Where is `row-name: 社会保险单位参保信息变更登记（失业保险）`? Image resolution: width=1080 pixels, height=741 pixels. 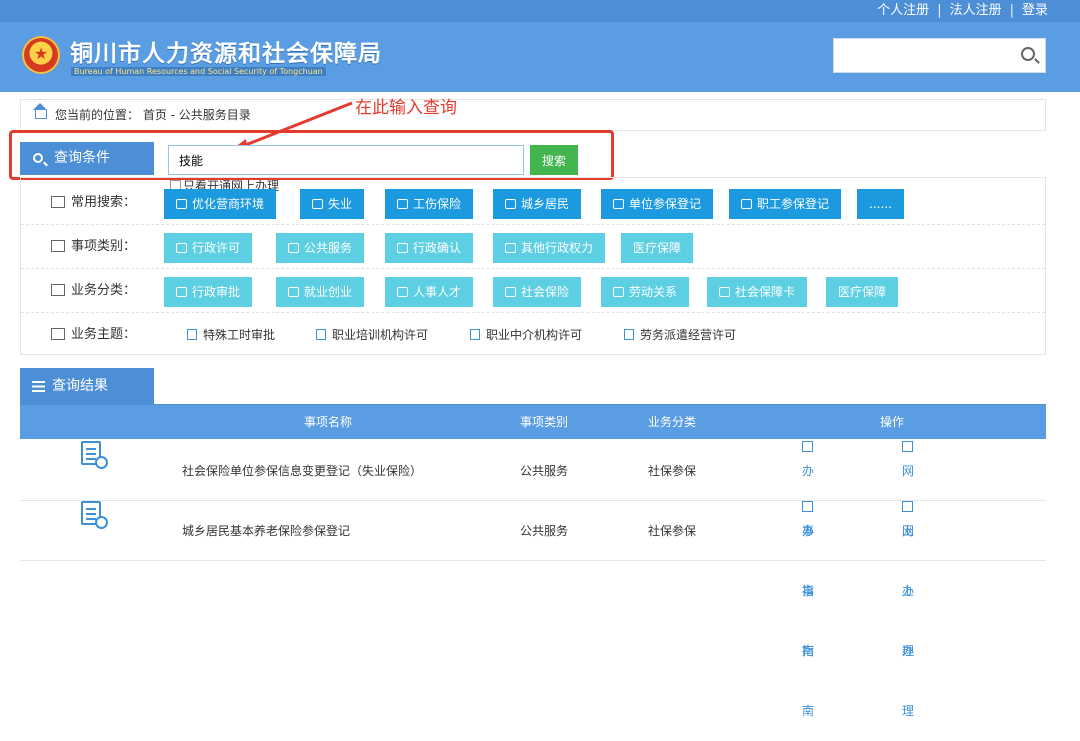
row-name: 社会保险单位参保信息变更登记（失业保险） is located at coordinates (302, 471).